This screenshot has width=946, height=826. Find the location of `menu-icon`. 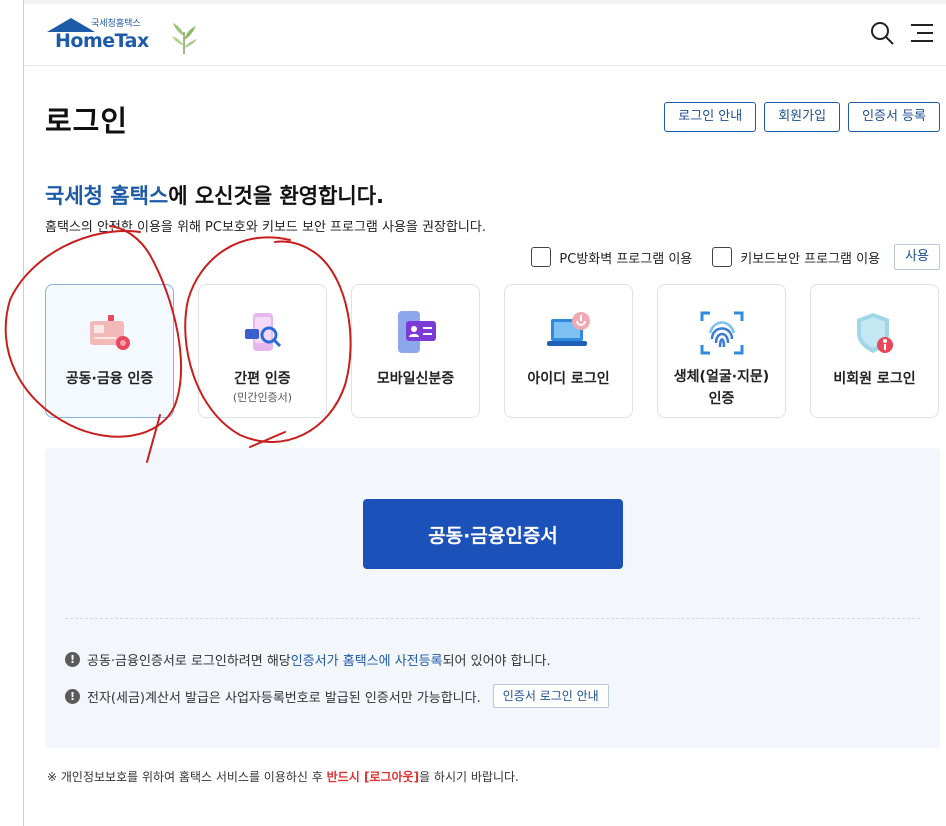

menu-icon is located at coordinates (922, 33).